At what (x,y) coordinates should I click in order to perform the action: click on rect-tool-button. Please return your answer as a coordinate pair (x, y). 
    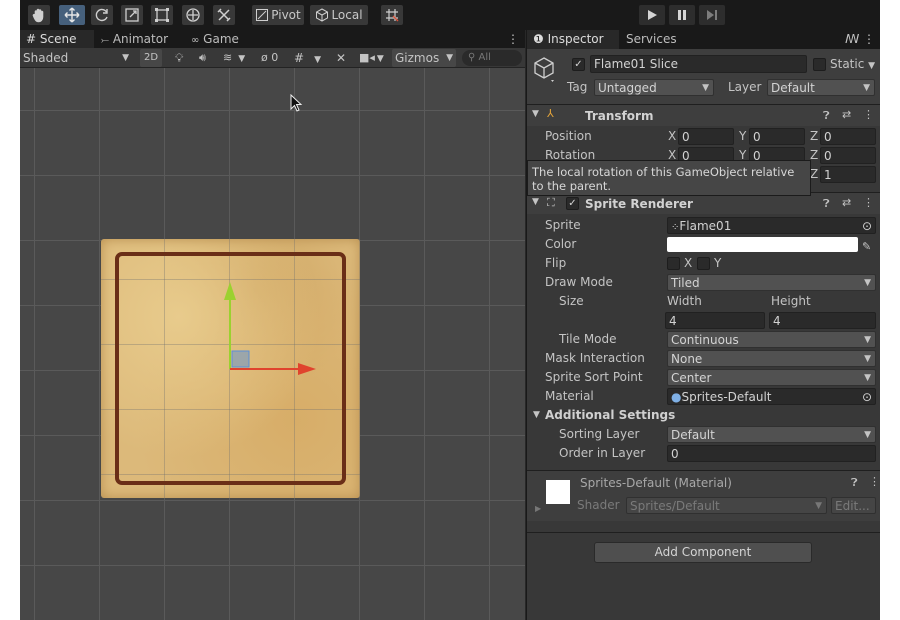
    Looking at the image, I should click on (162, 15).